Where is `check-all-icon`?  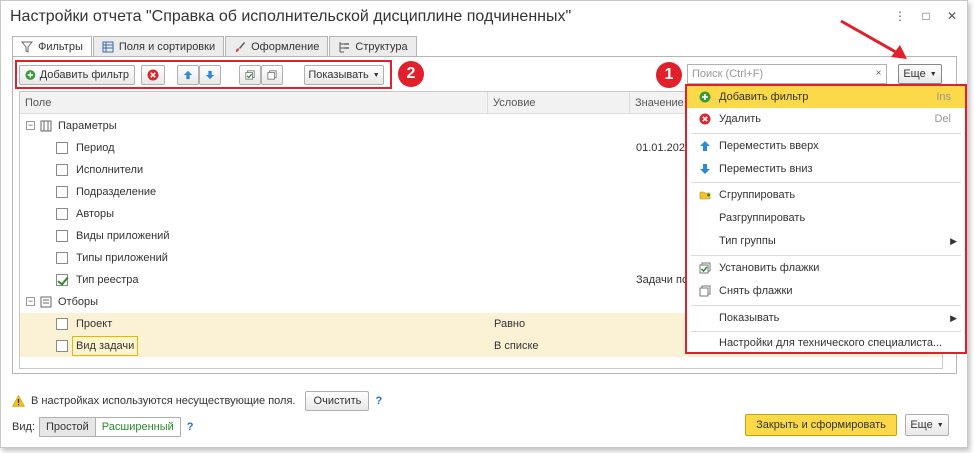
check-all-icon is located at coordinates (705, 268).